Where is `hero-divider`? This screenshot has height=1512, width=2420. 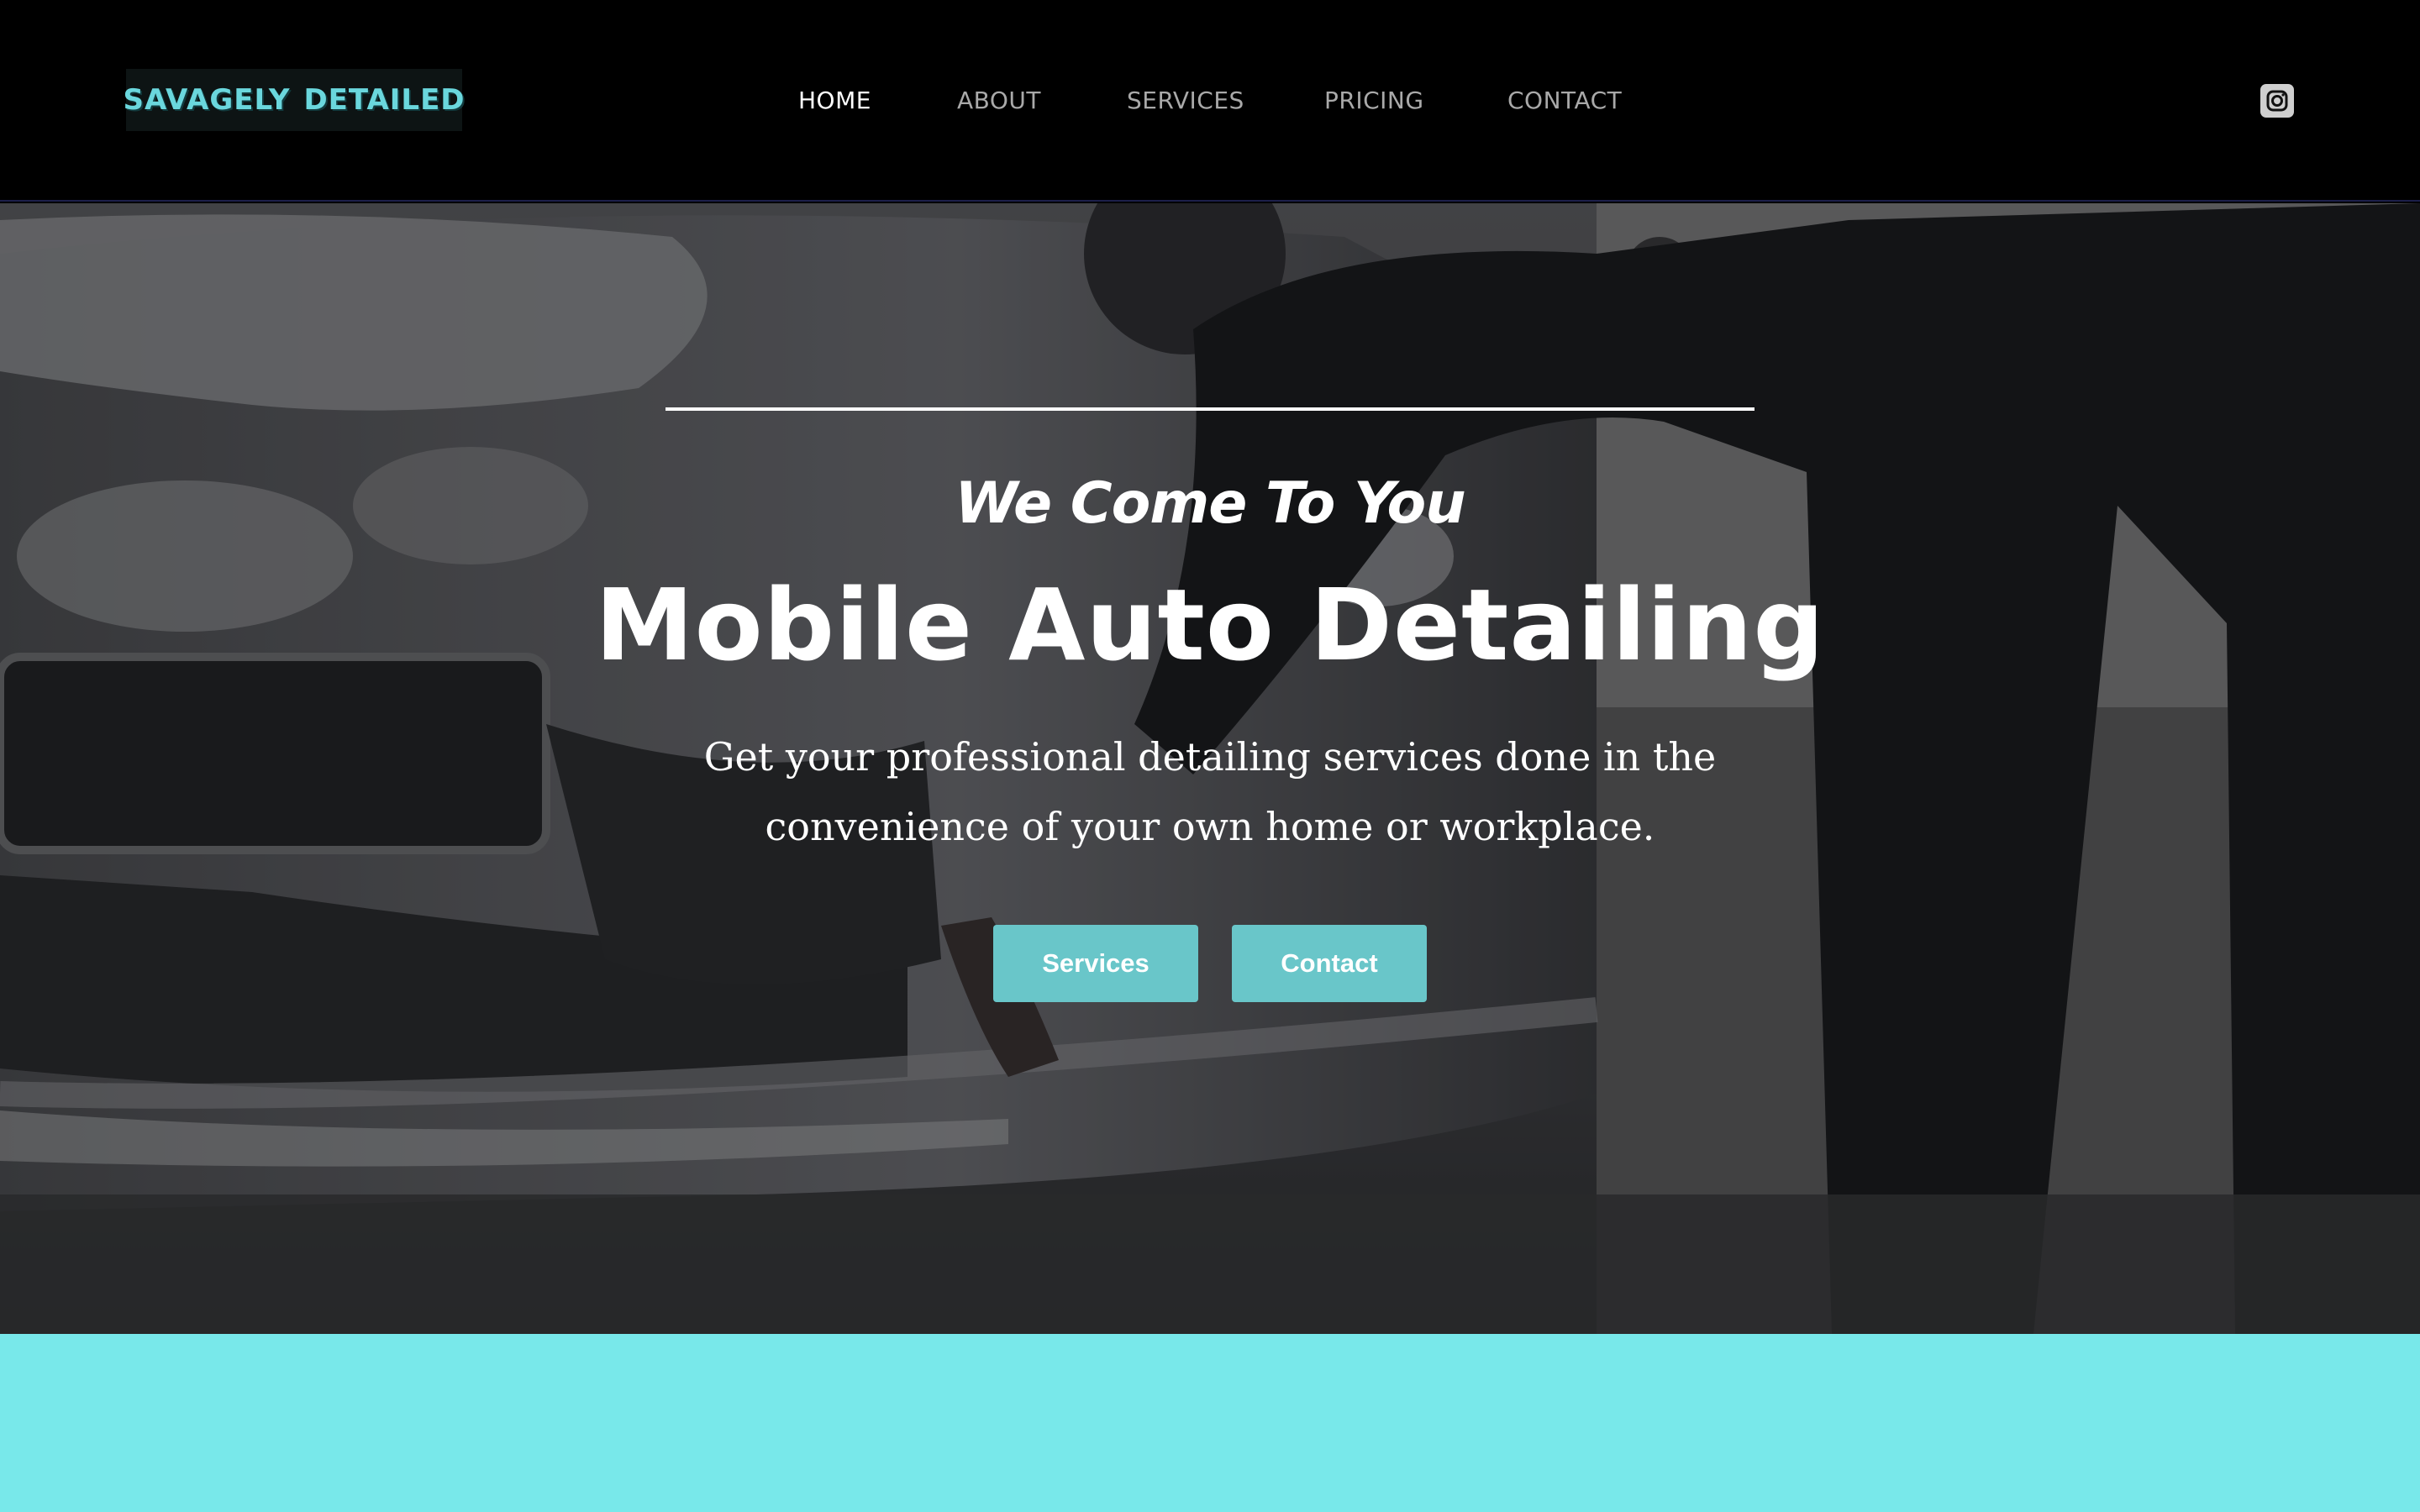
hero-divider is located at coordinates (1210, 409).